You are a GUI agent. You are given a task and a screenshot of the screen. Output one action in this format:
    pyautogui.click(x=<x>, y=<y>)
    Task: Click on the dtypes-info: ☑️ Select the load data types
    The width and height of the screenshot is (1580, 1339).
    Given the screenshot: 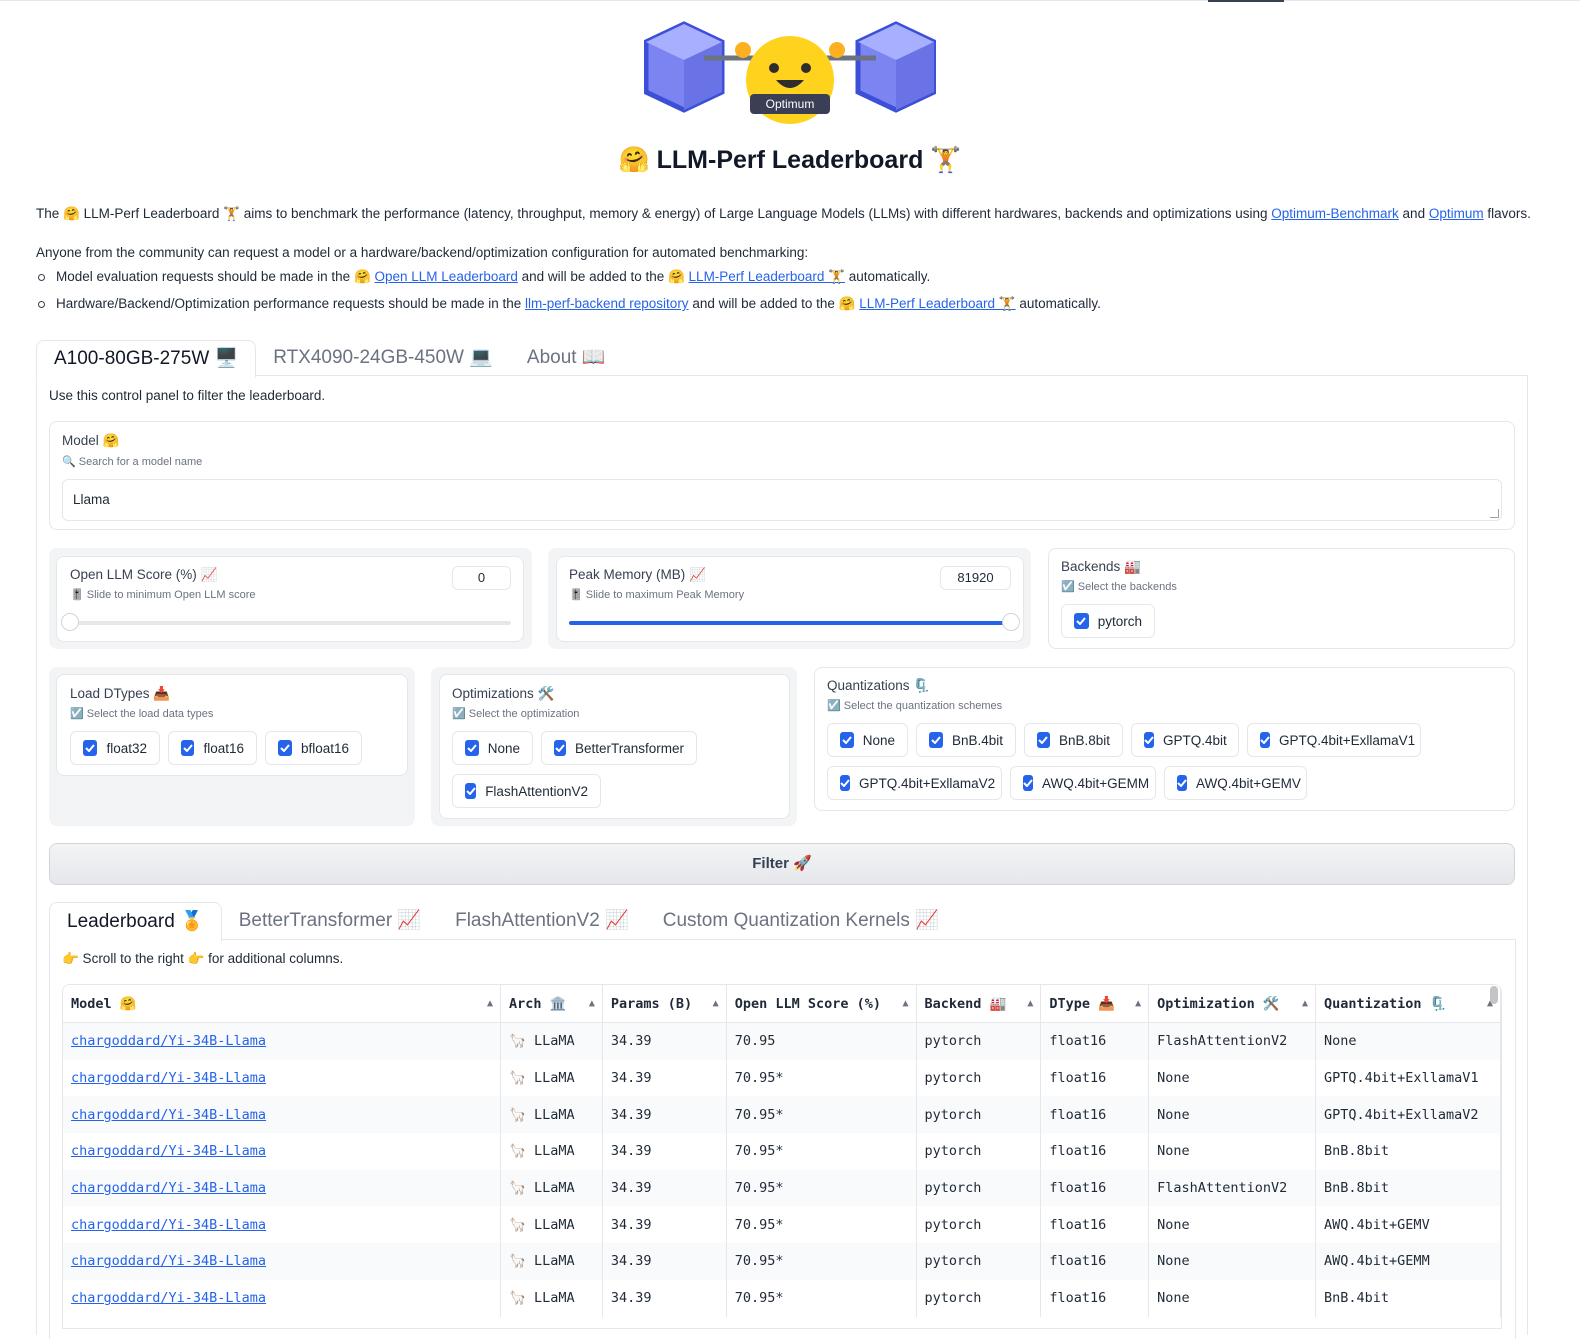 What is the action you would take?
    pyautogui.click(x=142, y=714)
    